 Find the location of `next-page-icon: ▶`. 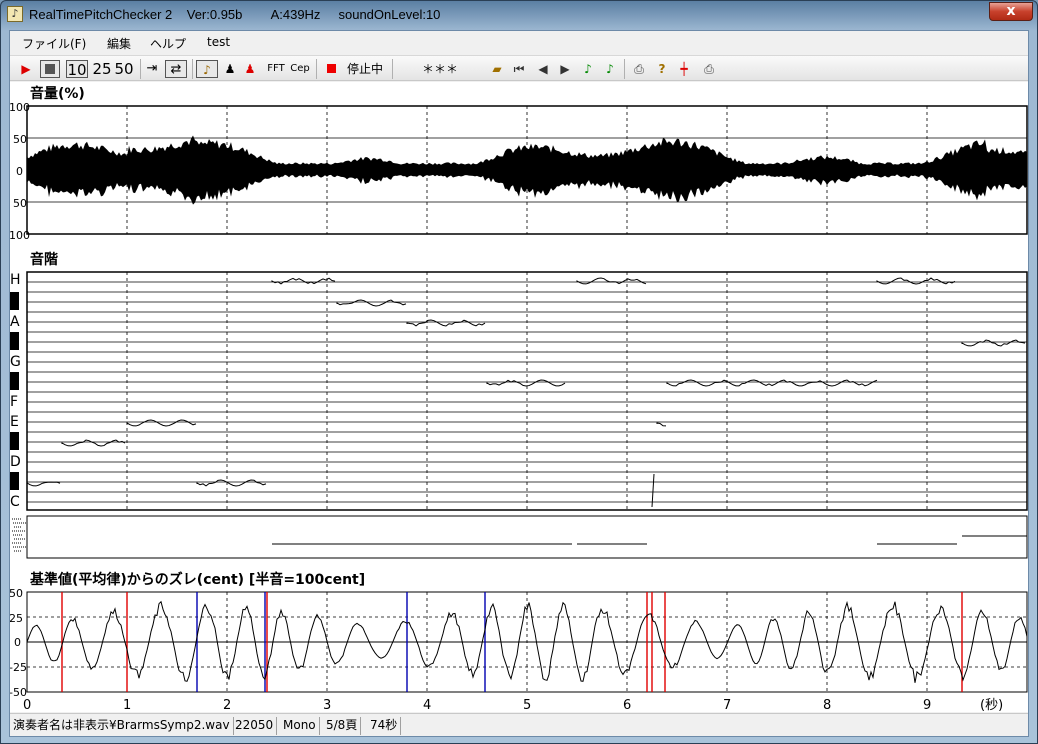

next-page-icon: ▶ is located at coordinates (565, 69).